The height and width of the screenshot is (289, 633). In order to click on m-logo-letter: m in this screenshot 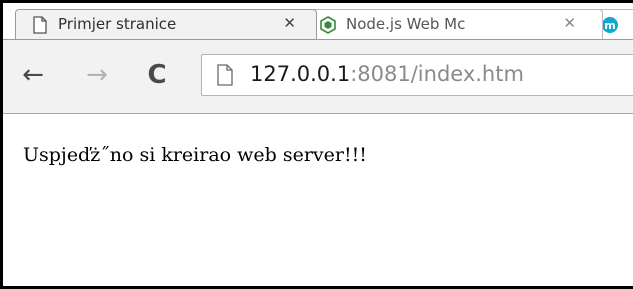, I will do `click(609, 25)`.